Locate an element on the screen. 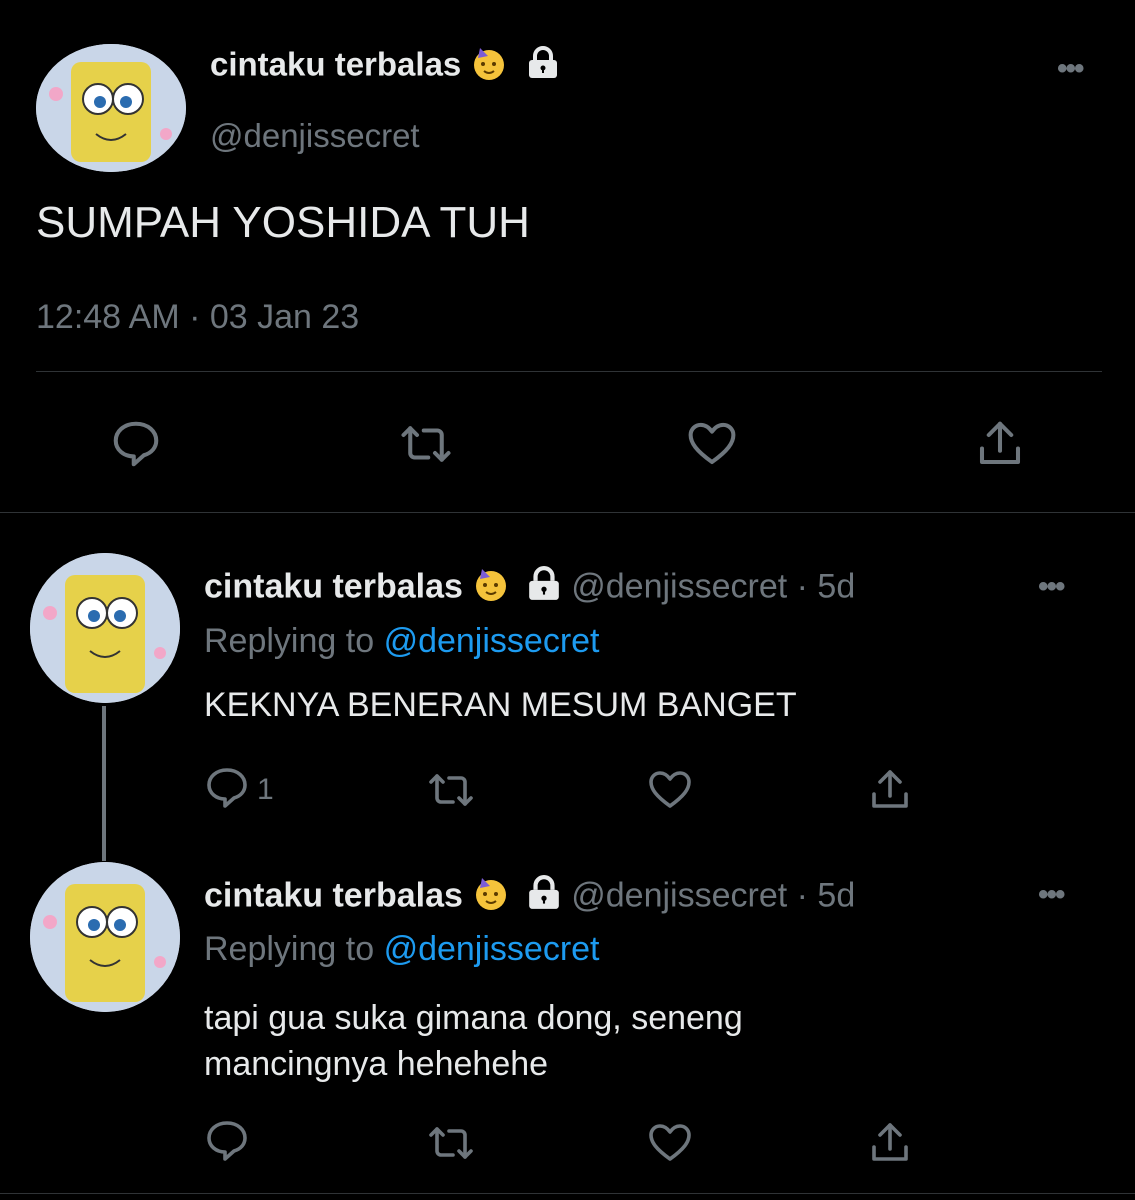 The width and height of the screenshot is (1135, 1200). tweet-text-line: mancingnya hehehehe is located at coordinates (376, 1064).